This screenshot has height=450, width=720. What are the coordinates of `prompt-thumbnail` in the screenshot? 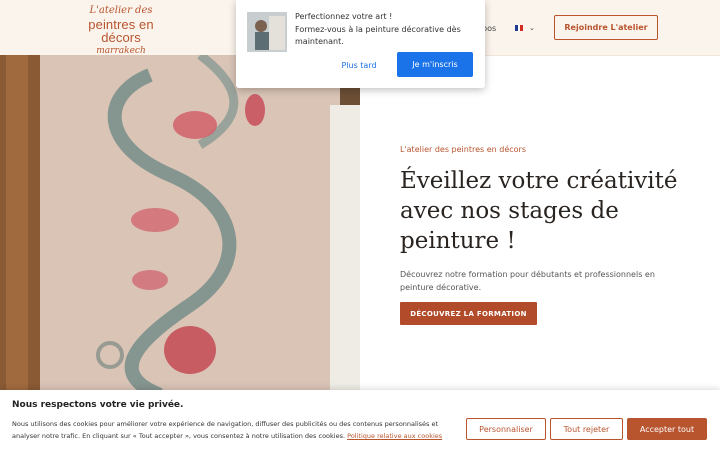 It's located at (267, 32).